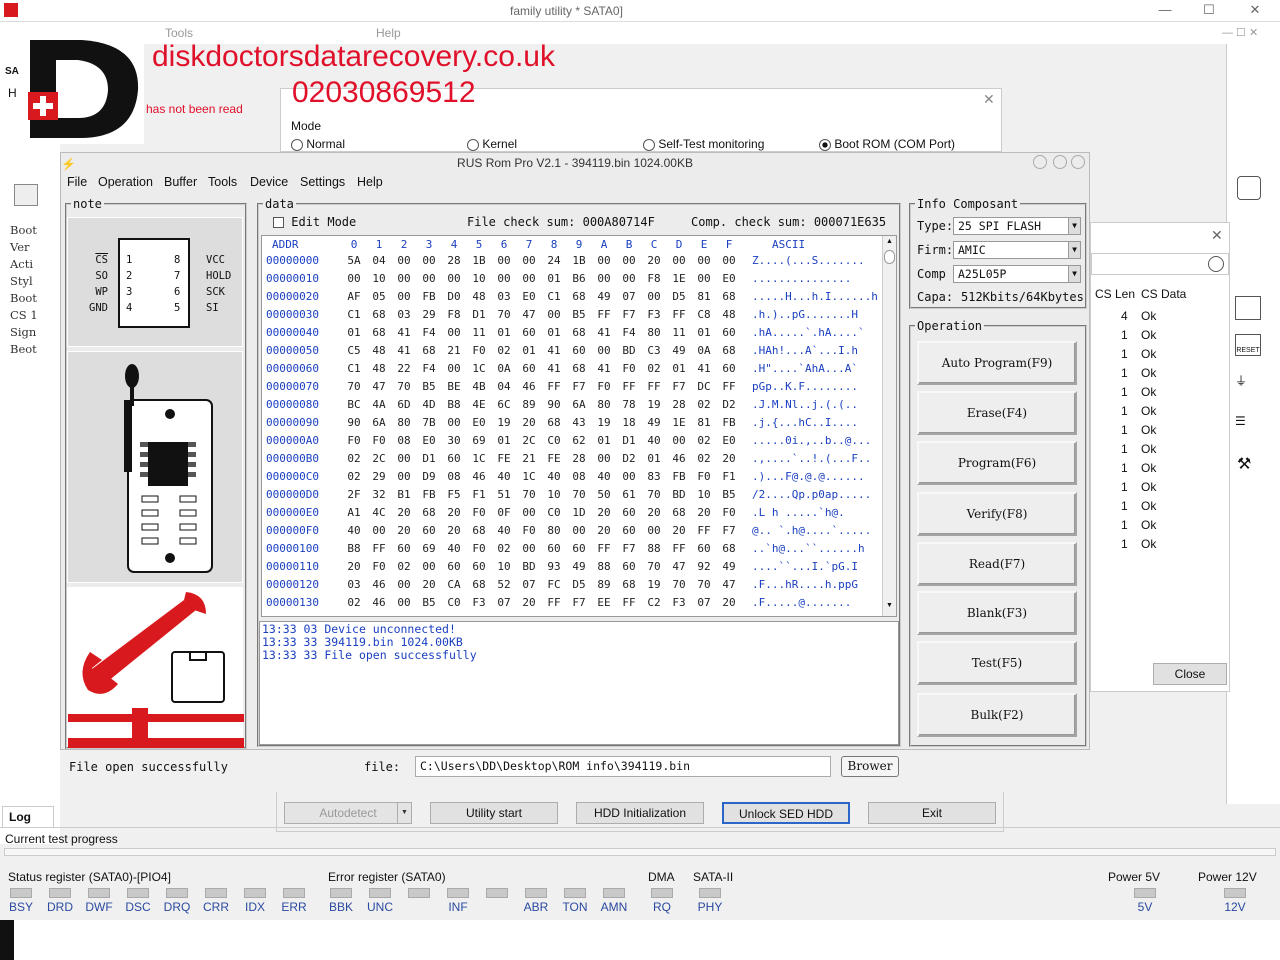 This screenshot has height=960, width=1280. I want to click on hex-byte: 4B, so click(479, 386).